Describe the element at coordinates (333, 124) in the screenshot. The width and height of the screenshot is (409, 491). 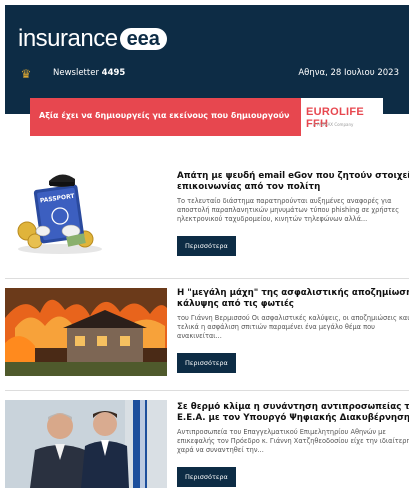
I see `ad-brand-subtitle: A FAIRFAX Company` at that location.